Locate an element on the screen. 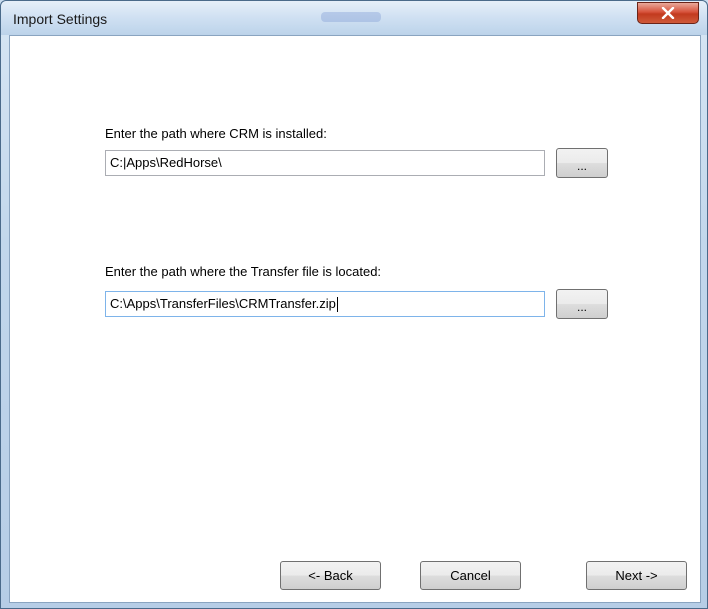  crm-path-value: C:|Apps\RedHorse\ is located at coordinates (166, 162).